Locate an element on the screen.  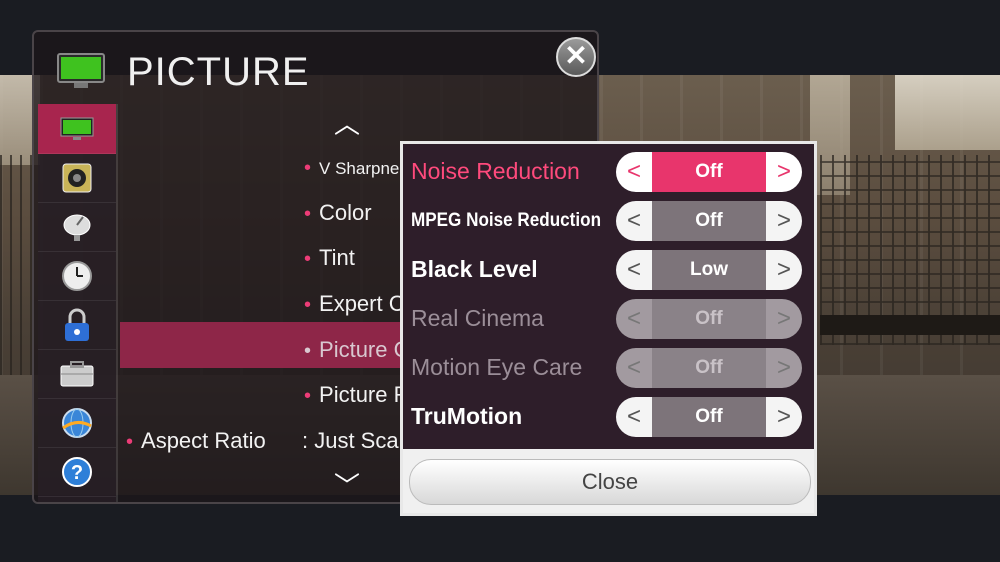
option-label: Black Level is located at coordinates (474, 269).